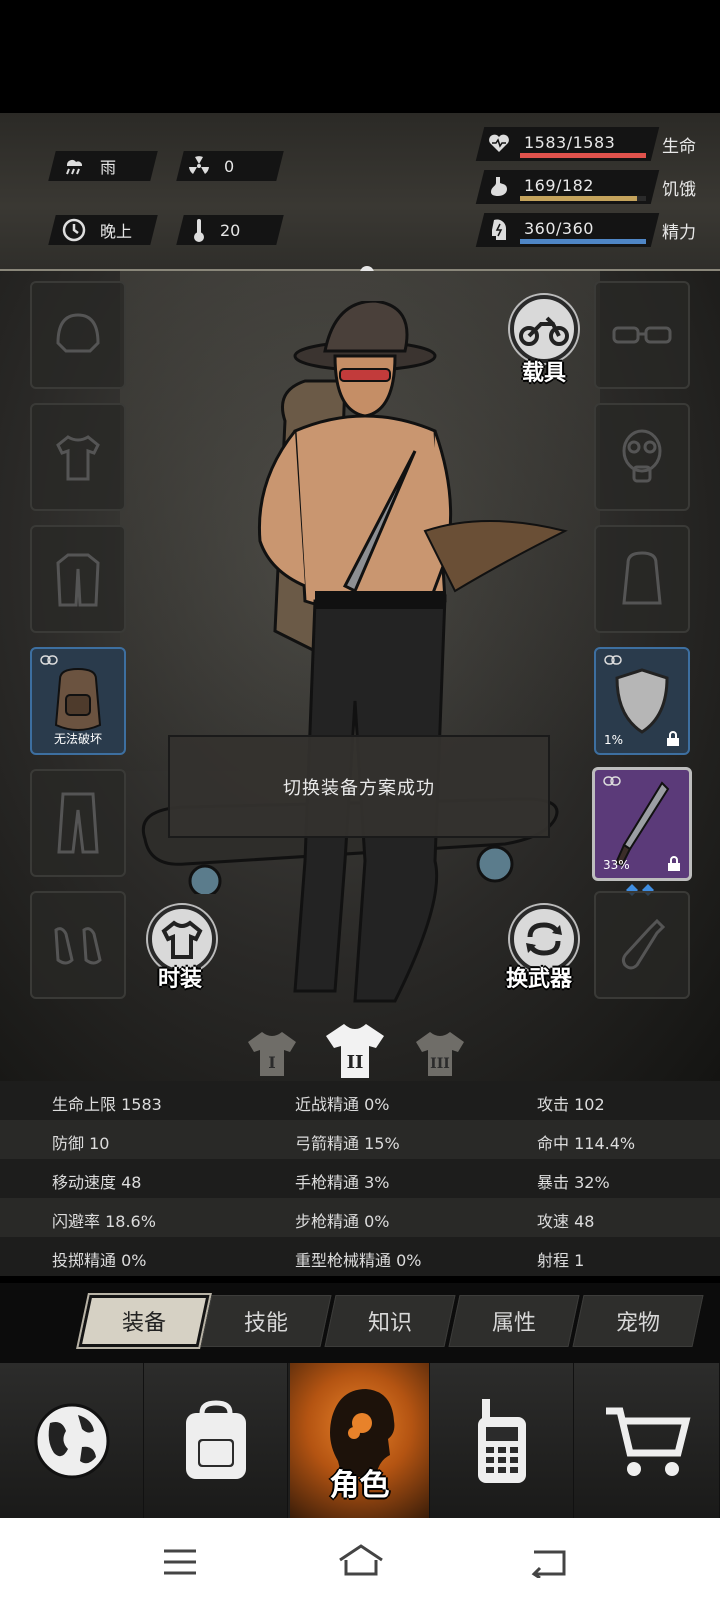  Describe the element at coordinates (199, 230) in the screenshot. I see `thermometer-icon` at that location.